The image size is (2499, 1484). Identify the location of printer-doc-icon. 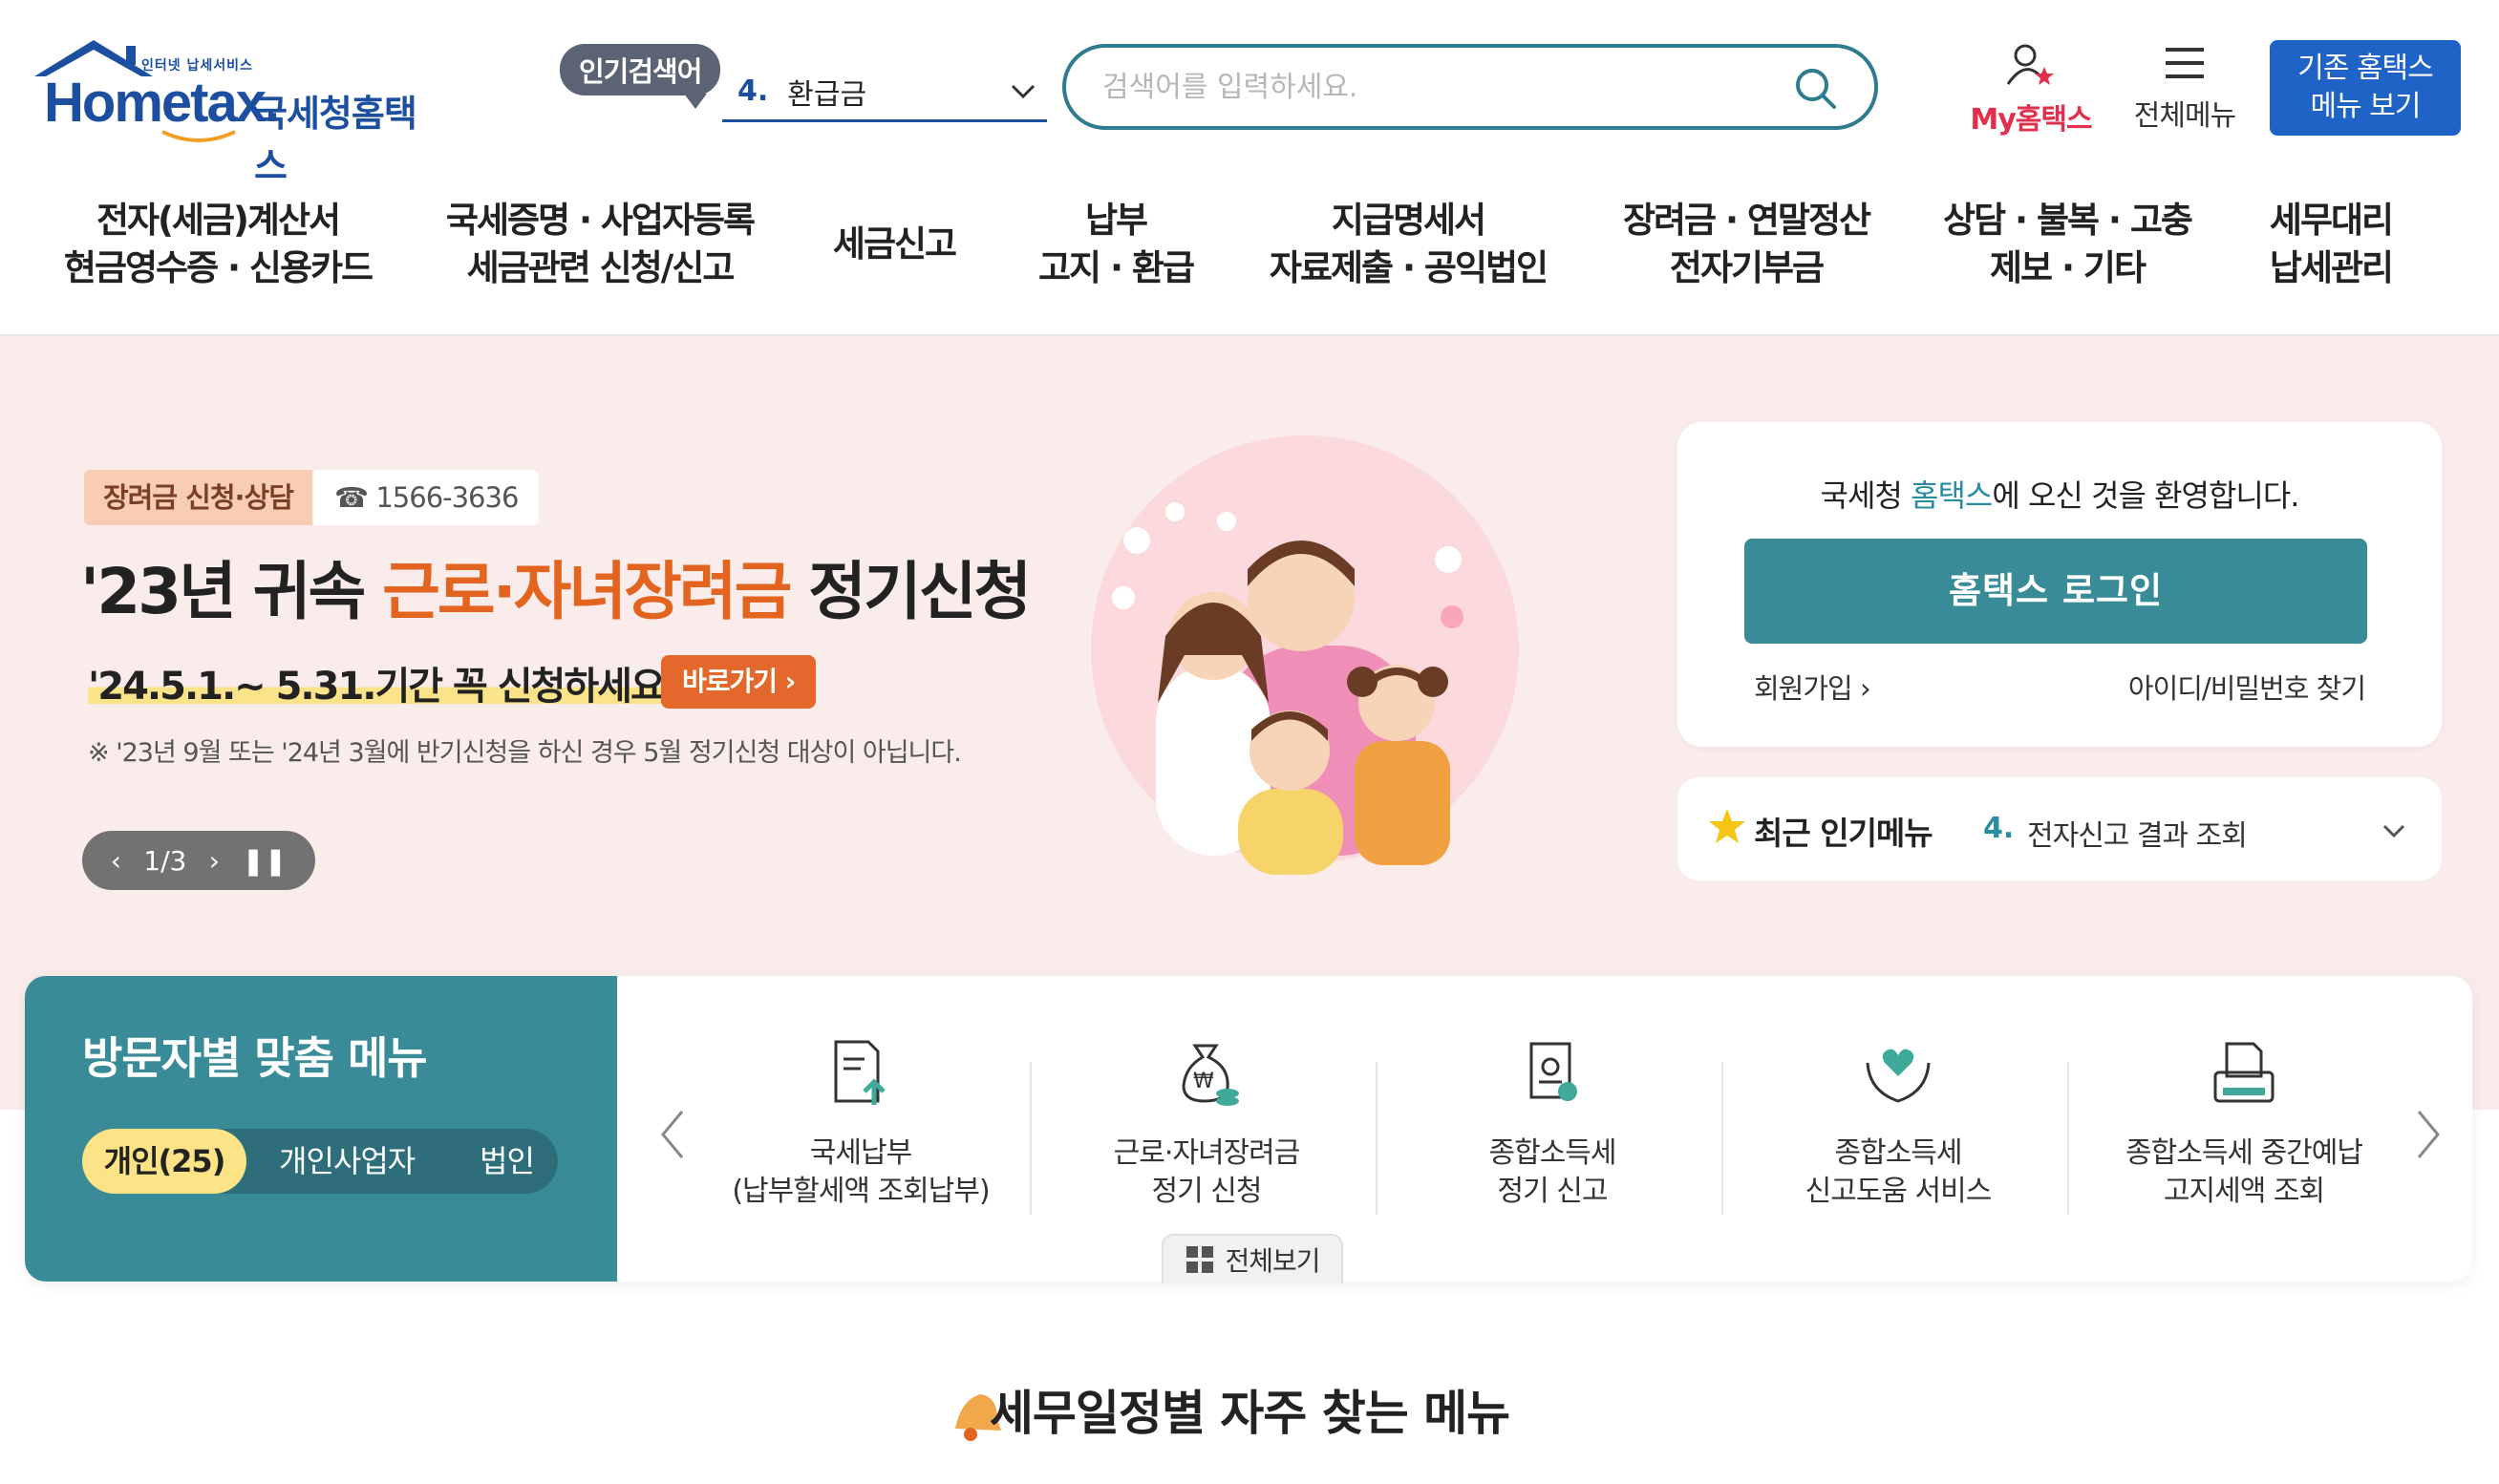
(2244, 1073).